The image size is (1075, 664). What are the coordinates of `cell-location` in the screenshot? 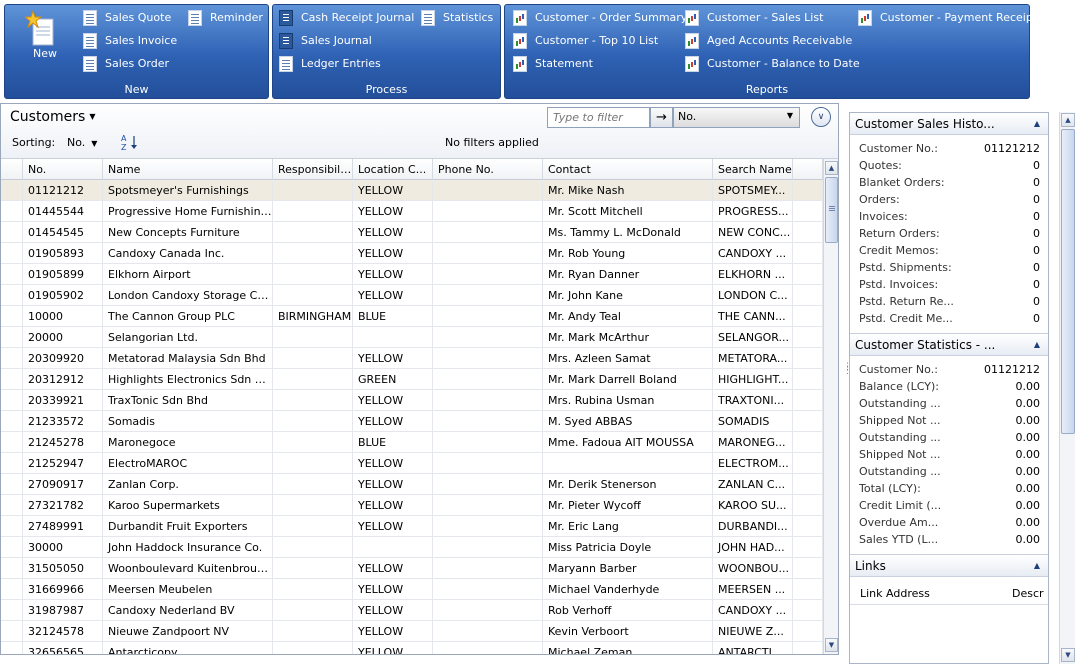 It's located at (393, 547).